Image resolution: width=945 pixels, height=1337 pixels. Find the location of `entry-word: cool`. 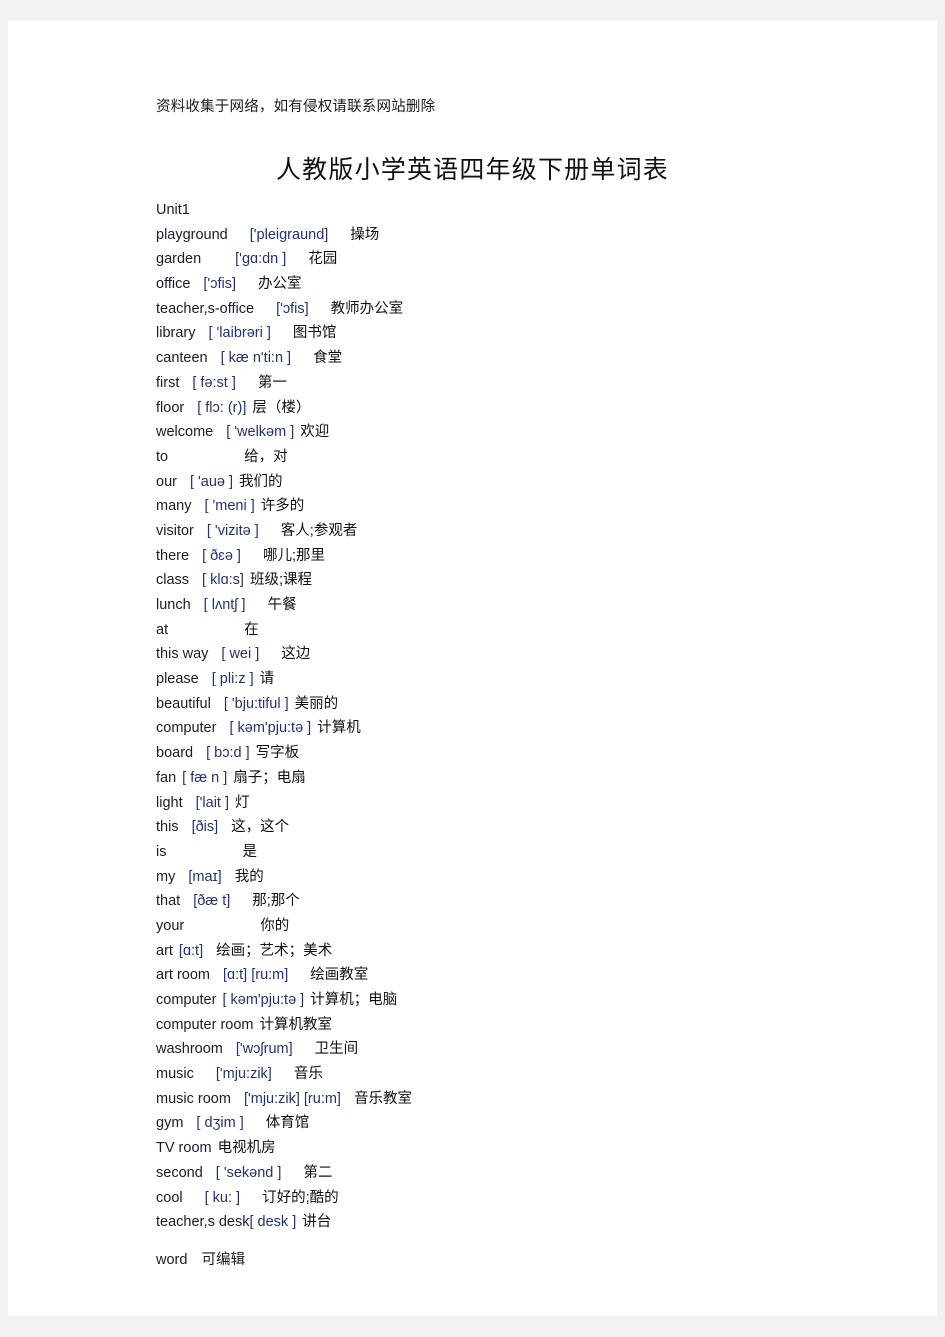

entry-word: cool is located at coordinates (169, 1197).